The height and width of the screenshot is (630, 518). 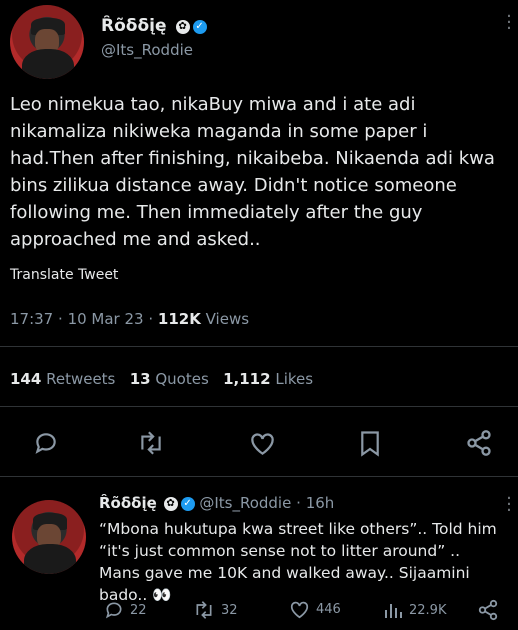 I want to click on retweets-count: 144, so click(x=26, y=379).